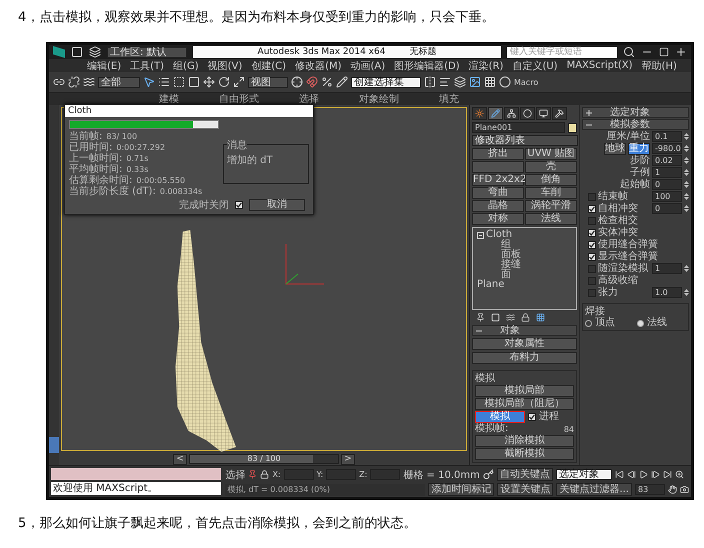 The width and height of the screenshot is (704, 548). Describe the element at coordinates (667, 160) in the screenshot. I see `spinner-field: 0.02` at that location.